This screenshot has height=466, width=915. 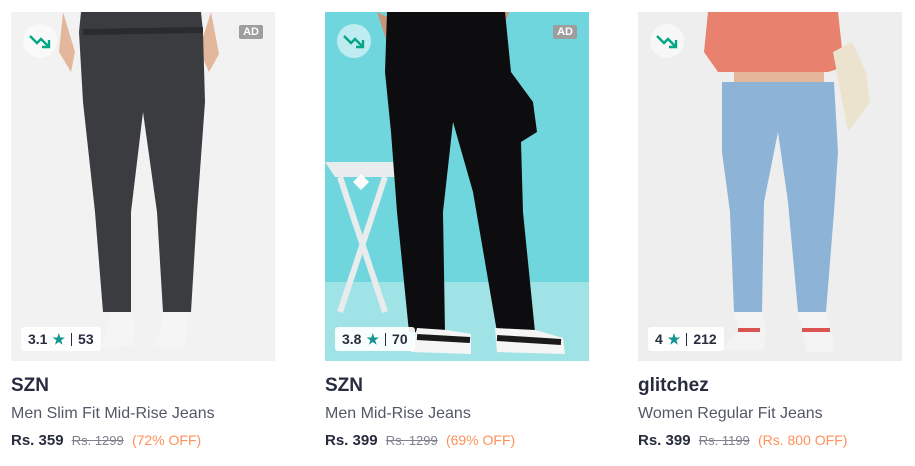 I want to click on rating-value: 3.1, so click(x=38, y=339).